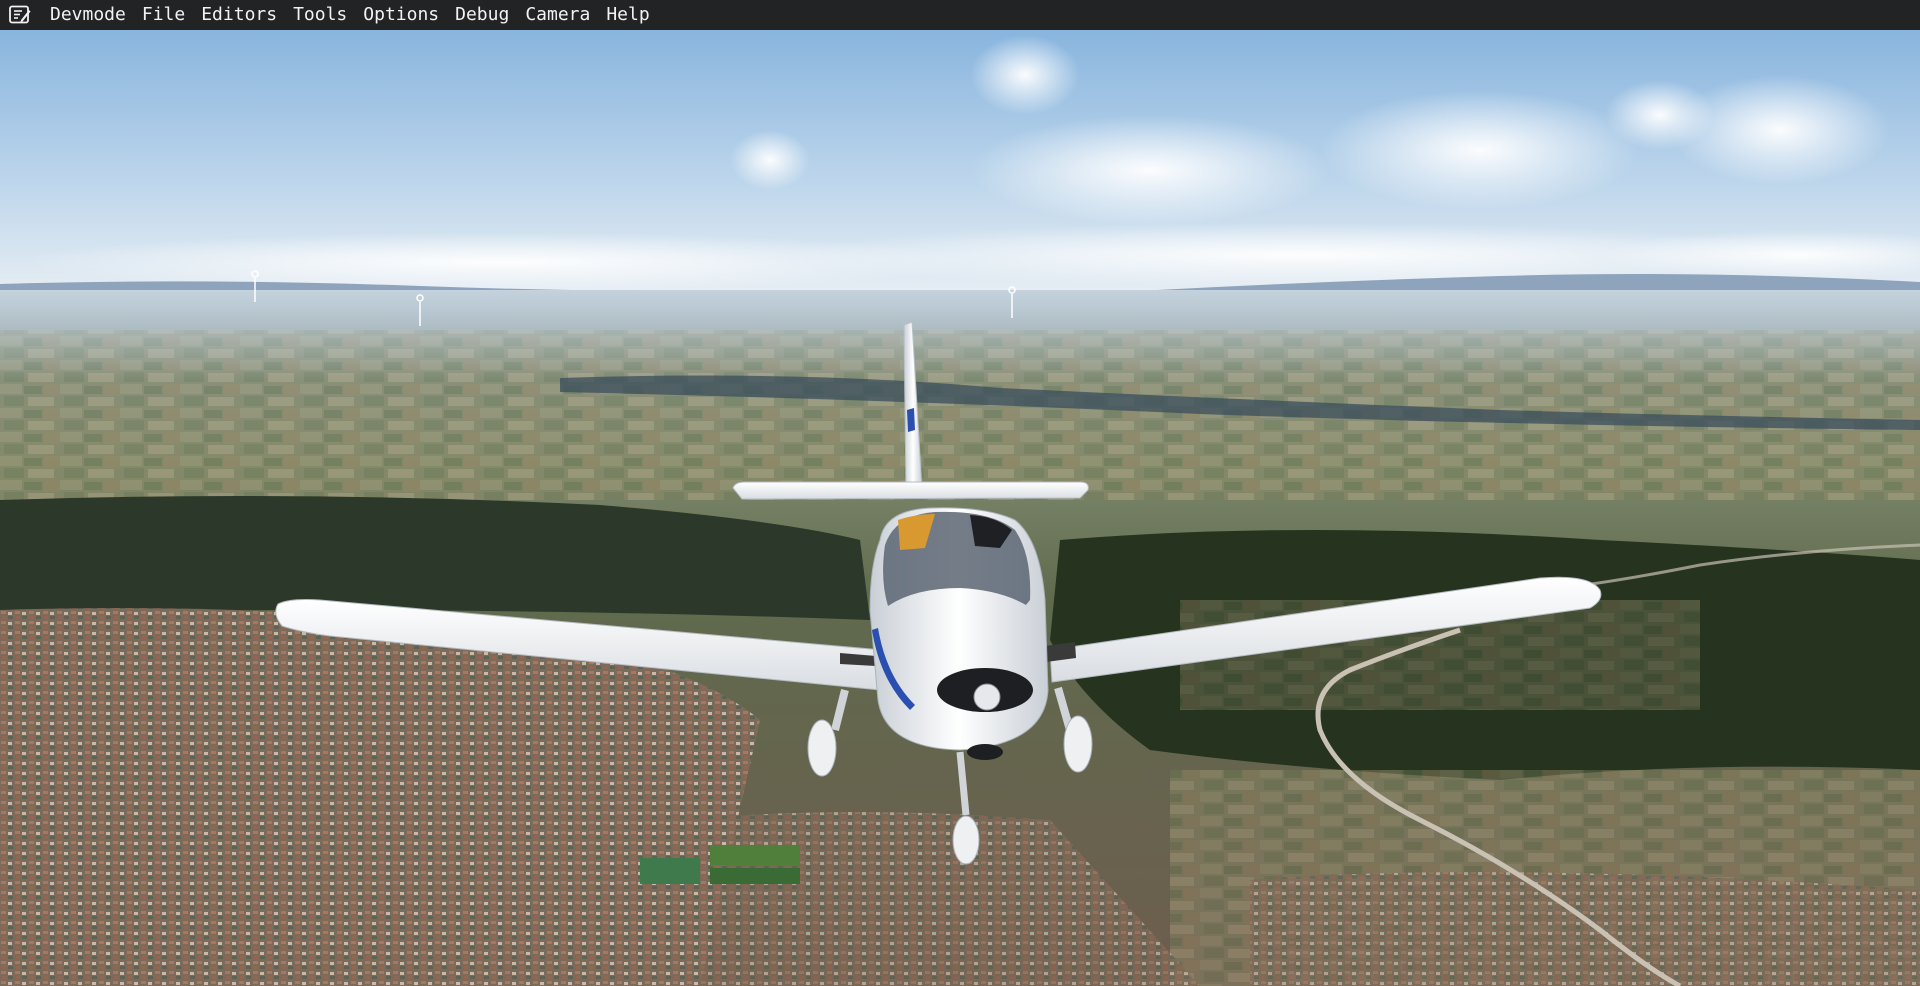 The height and width of the screenshot is (986, 1920). I want to click on devmode-notepad-icon, so click(20, 15).